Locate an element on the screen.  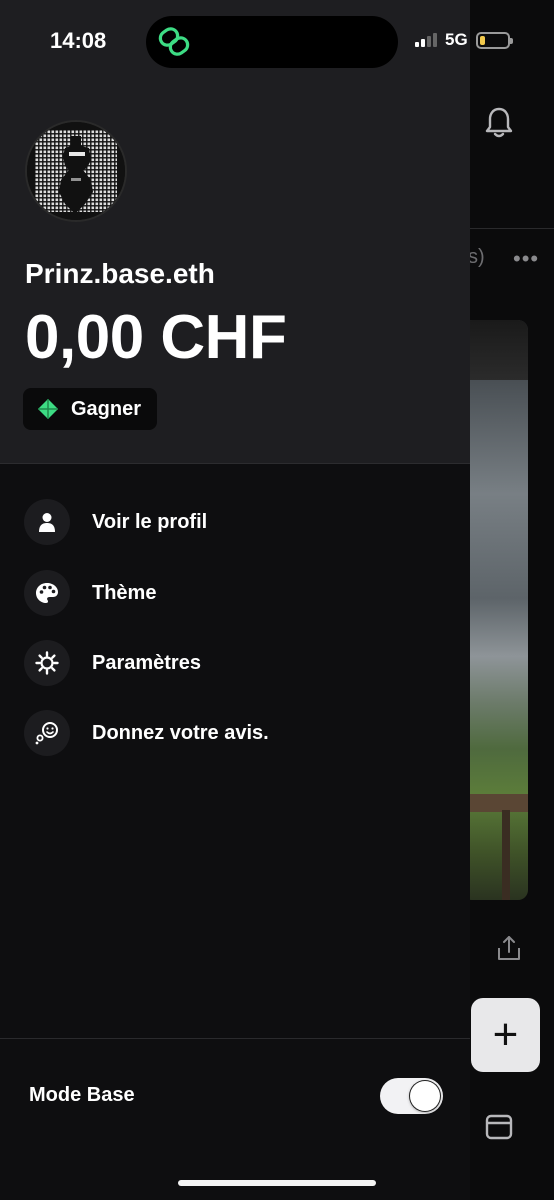
share-icon is located at coordinates (509, 948).